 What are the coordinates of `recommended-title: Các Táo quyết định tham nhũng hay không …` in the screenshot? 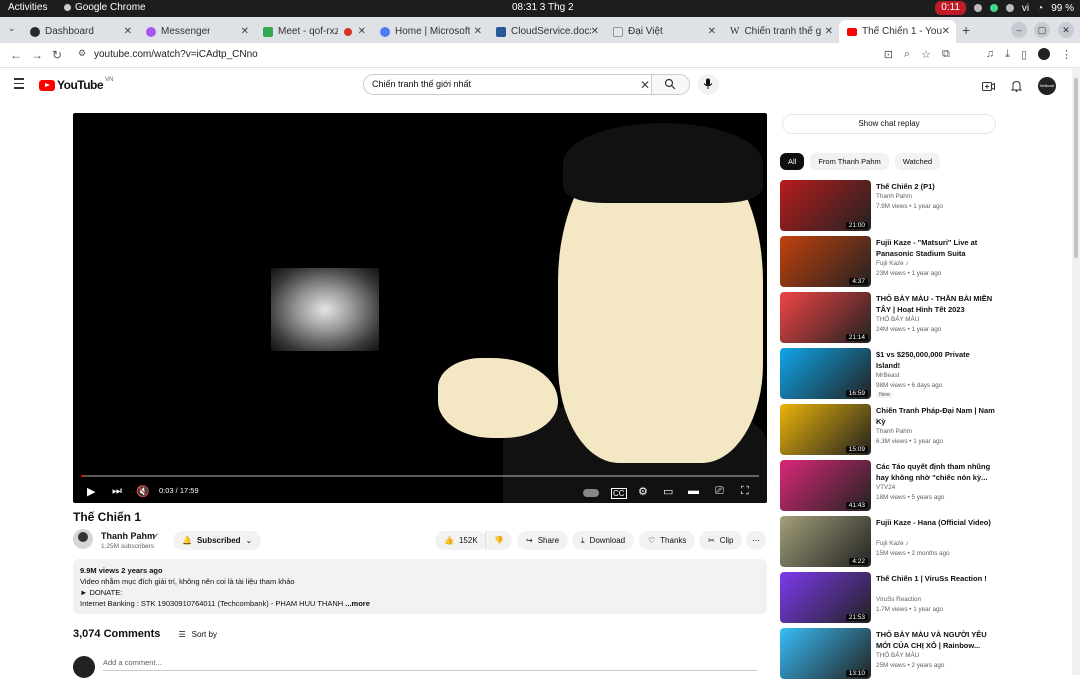 It's located at (936, 472).